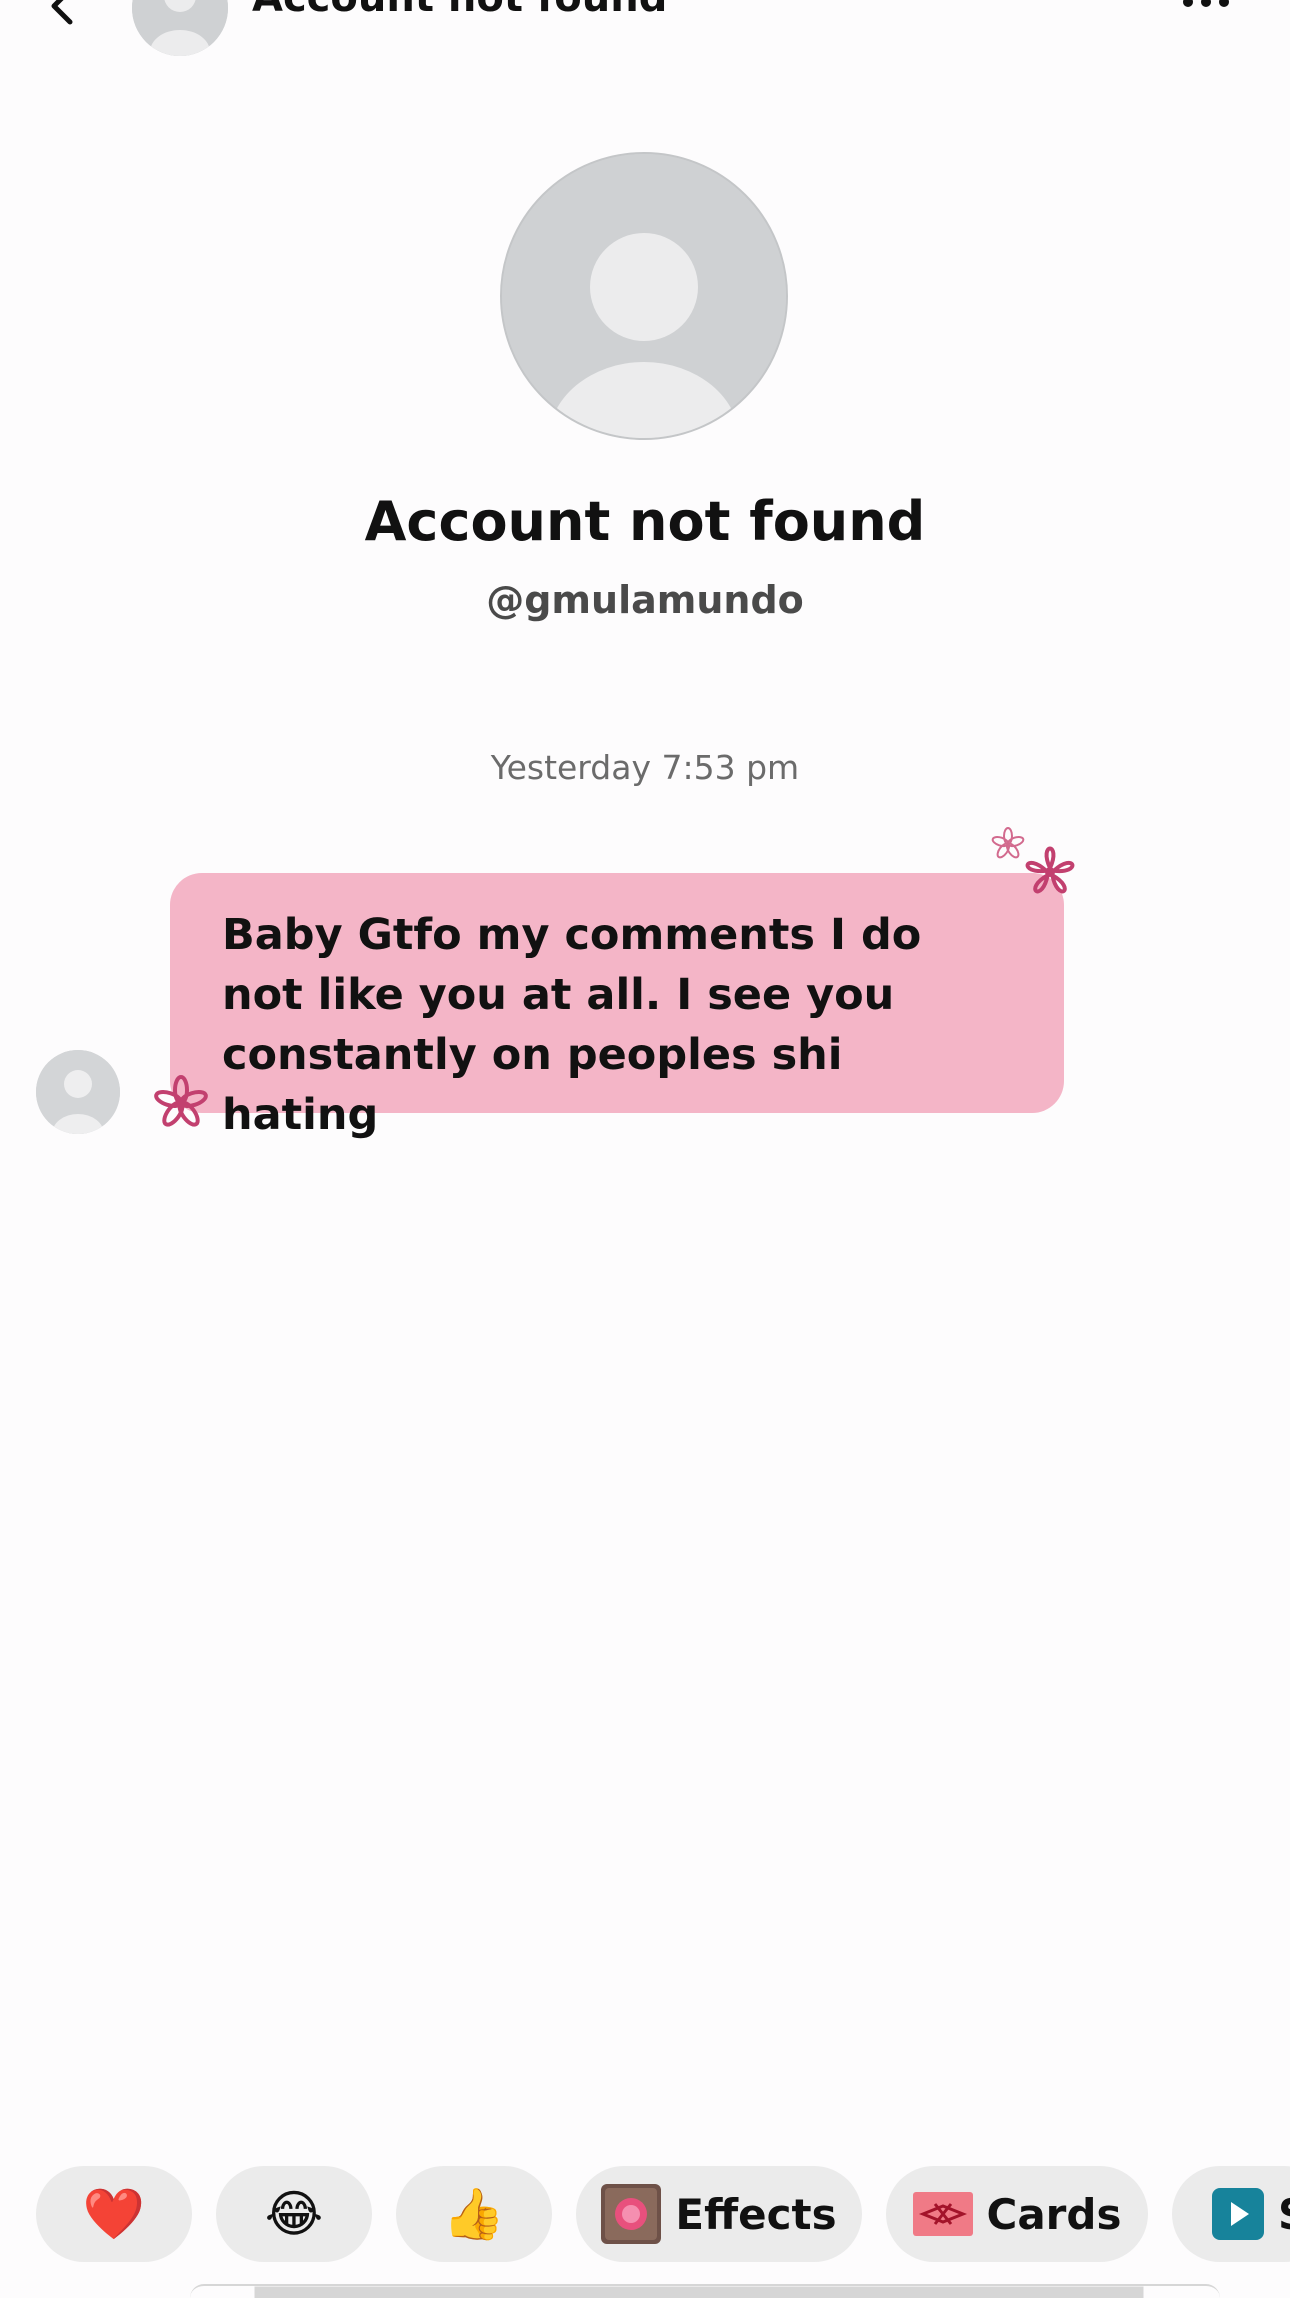  I want to click on cards-button: Cards, so click(1017, 2214).